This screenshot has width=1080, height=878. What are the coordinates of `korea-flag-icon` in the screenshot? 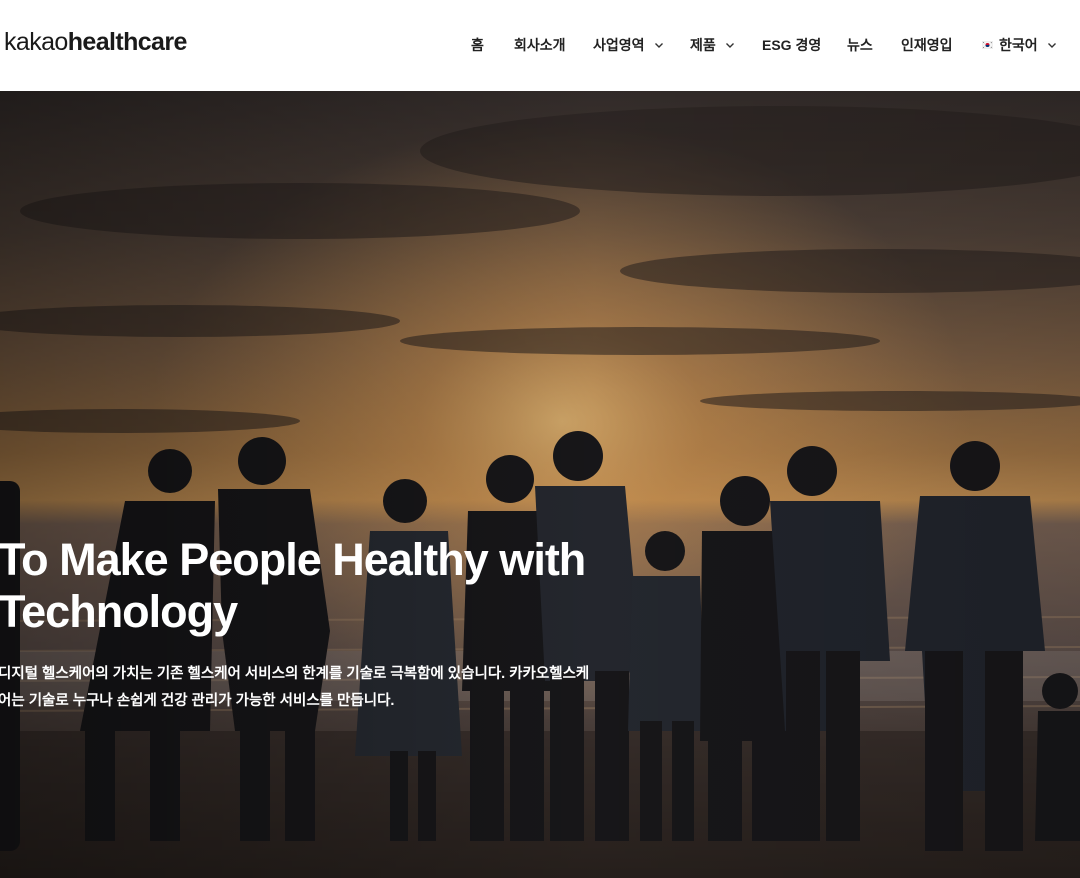 It's located at (987, 45).